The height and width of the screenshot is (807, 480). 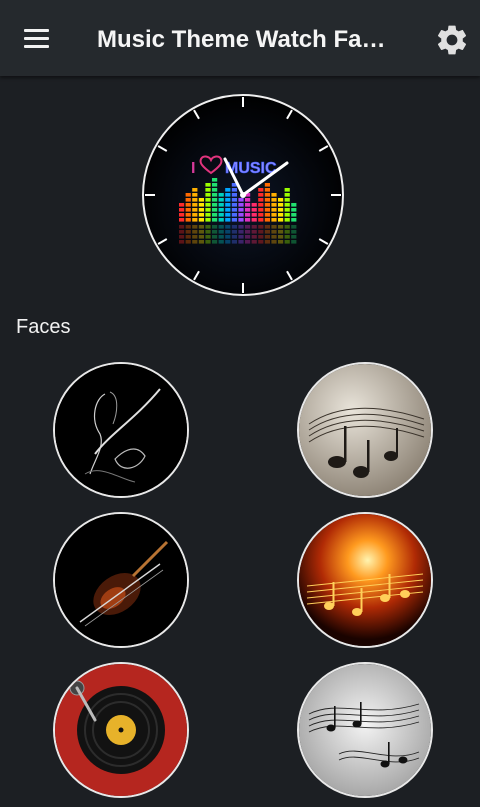 What do you see at coordinates (121, 430) in the screenshot?
I see `face-thumb-guitarist` at bounding box center [121, 430].